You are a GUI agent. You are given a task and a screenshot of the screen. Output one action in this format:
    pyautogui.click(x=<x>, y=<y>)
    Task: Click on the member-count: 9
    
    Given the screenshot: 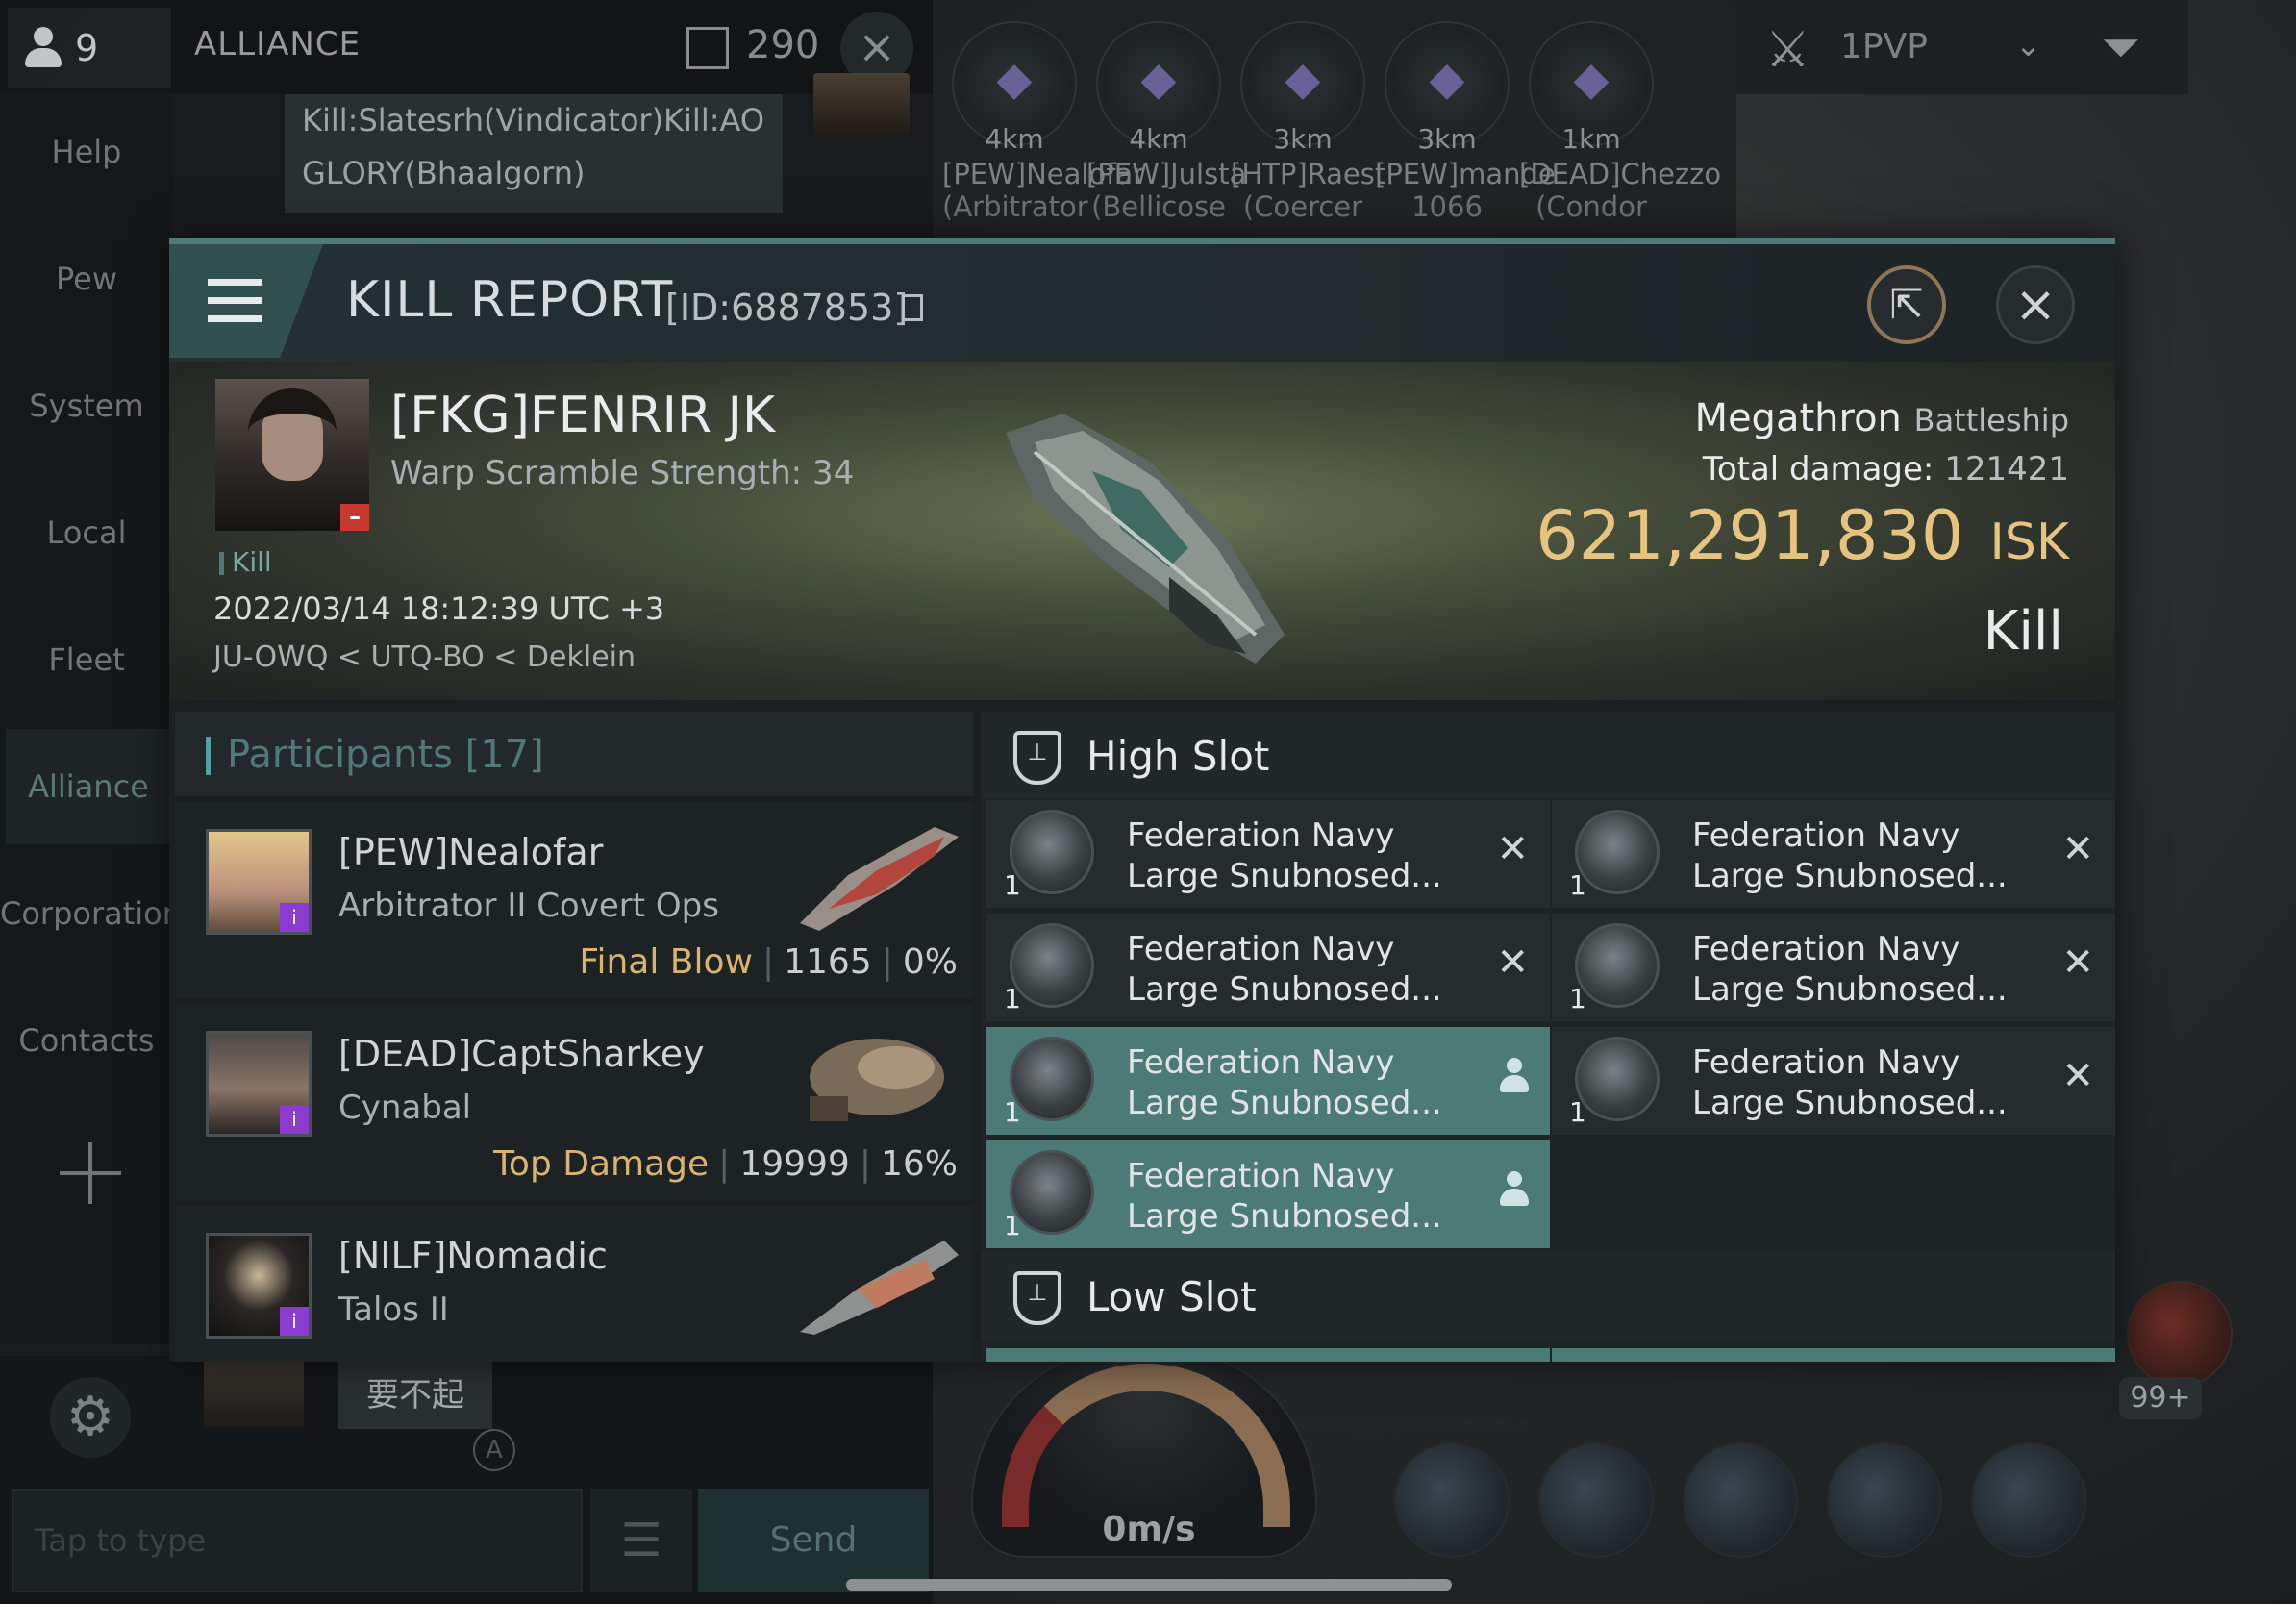 What is the action you would take?
    pyautogui.click(x=89, y=48)
    